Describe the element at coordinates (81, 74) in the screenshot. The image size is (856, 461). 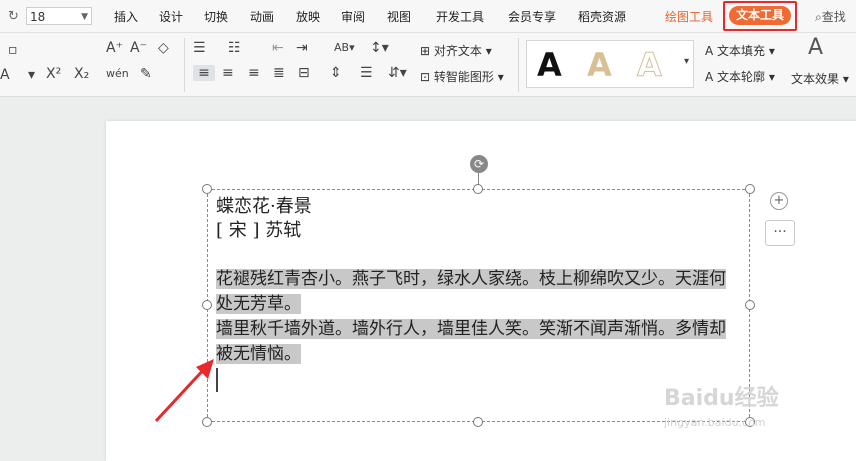
I see `subscript-icon: X₂` at that location.